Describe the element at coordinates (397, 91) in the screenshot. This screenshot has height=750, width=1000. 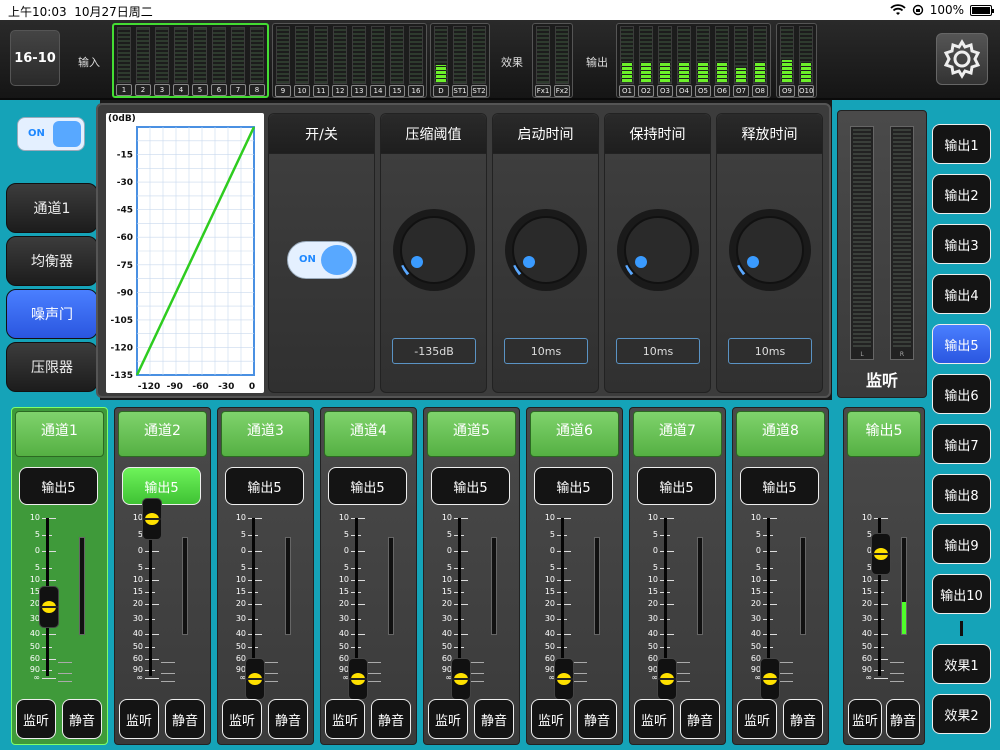
I see `meter-label: 15` at that location.